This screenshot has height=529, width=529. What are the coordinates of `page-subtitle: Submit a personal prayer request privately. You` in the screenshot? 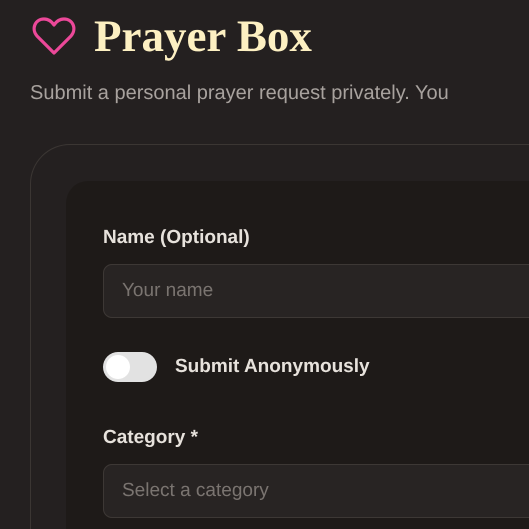 It's located at (240, 93).